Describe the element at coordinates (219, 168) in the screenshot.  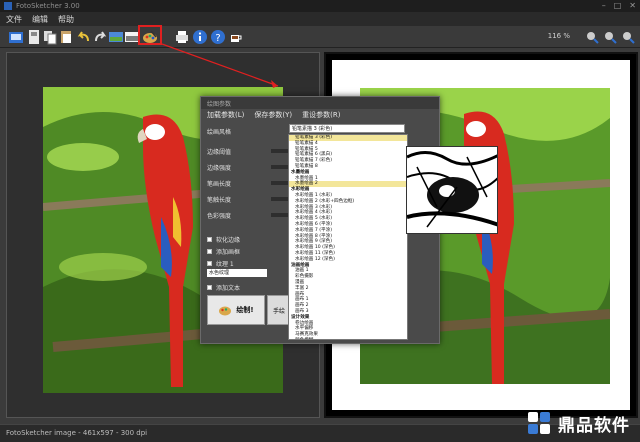
I see `edge-intensity-label: 边缘强度` at that location.